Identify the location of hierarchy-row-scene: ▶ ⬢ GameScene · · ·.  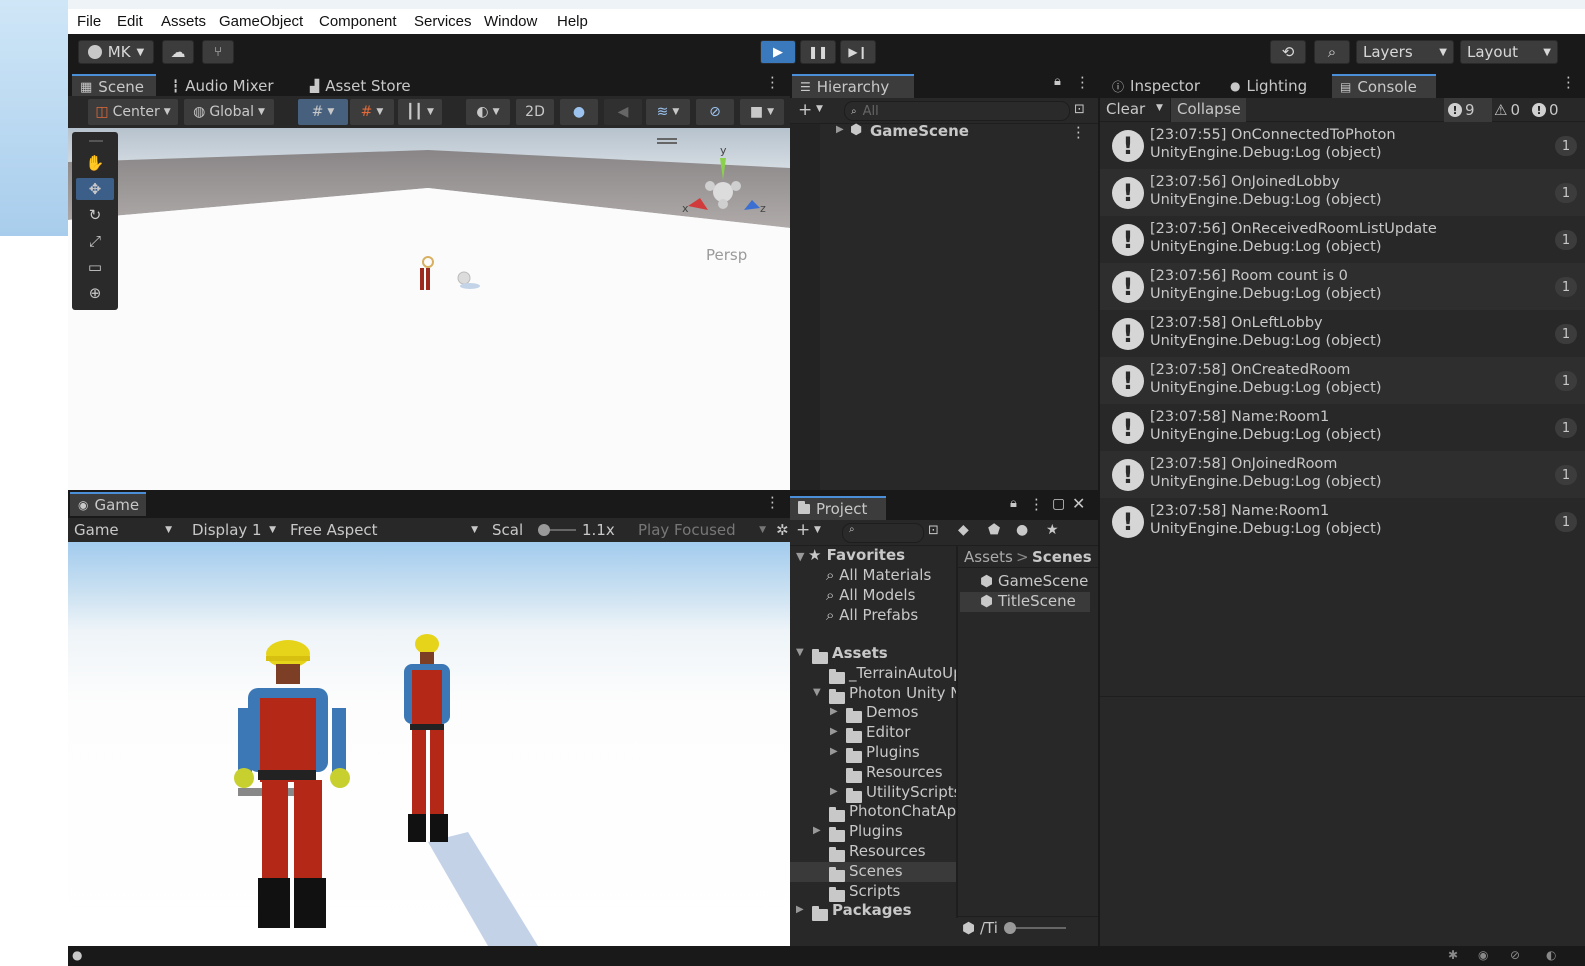
(959, 133).